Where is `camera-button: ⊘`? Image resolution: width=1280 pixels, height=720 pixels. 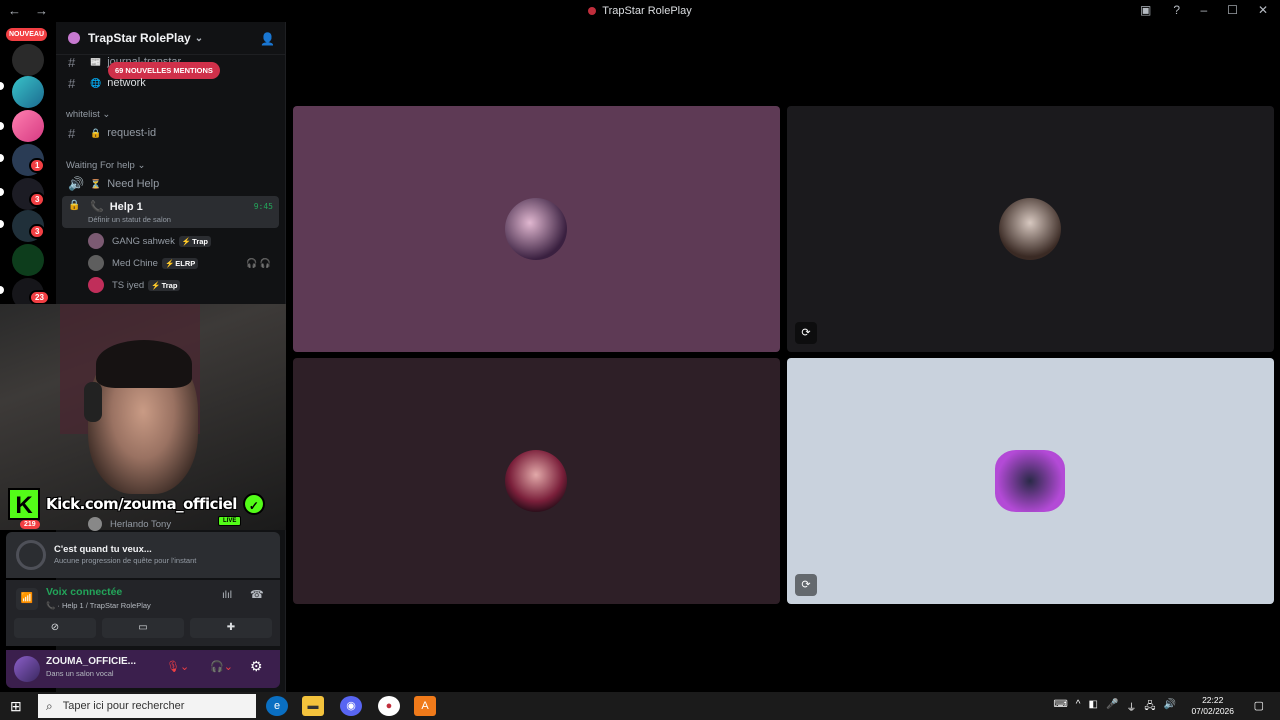
camera-button: ⊘ is located at coordinates (55, 628).